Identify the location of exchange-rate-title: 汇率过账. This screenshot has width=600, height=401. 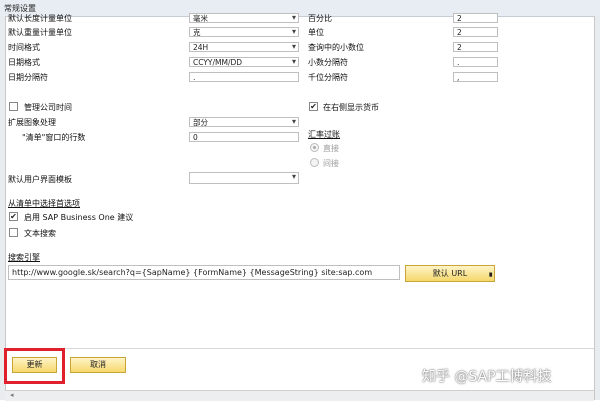
(324, 134).